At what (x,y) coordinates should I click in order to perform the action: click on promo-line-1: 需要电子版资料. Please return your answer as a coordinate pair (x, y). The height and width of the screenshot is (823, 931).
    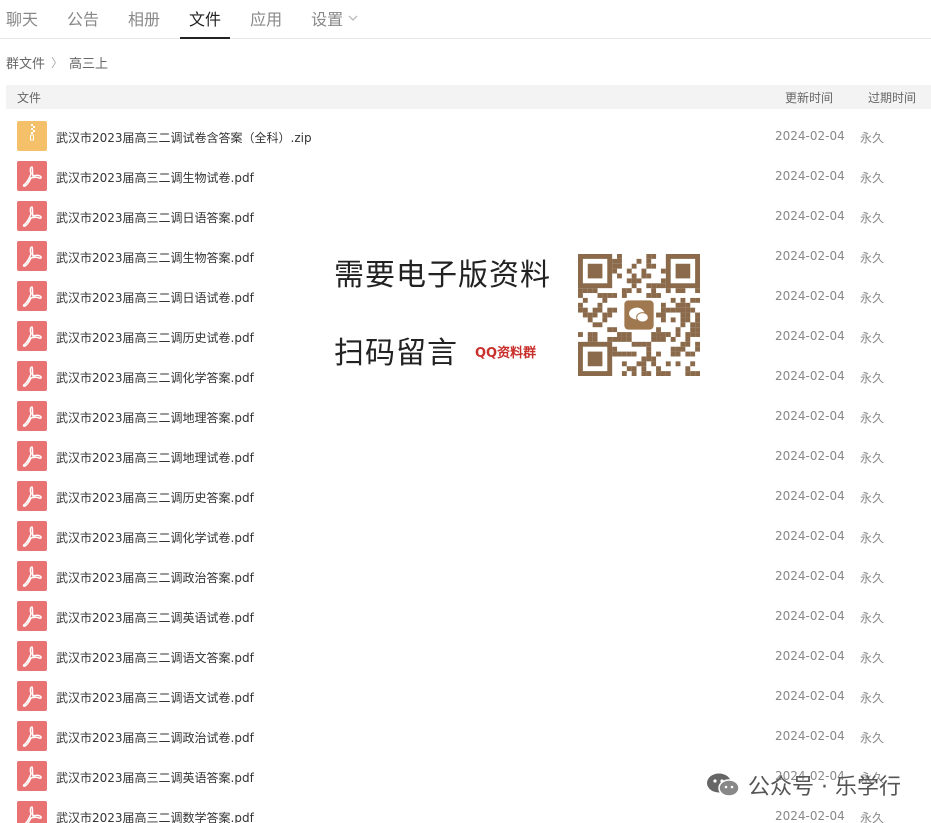
    Looking at the image, I should click on (442, 275).